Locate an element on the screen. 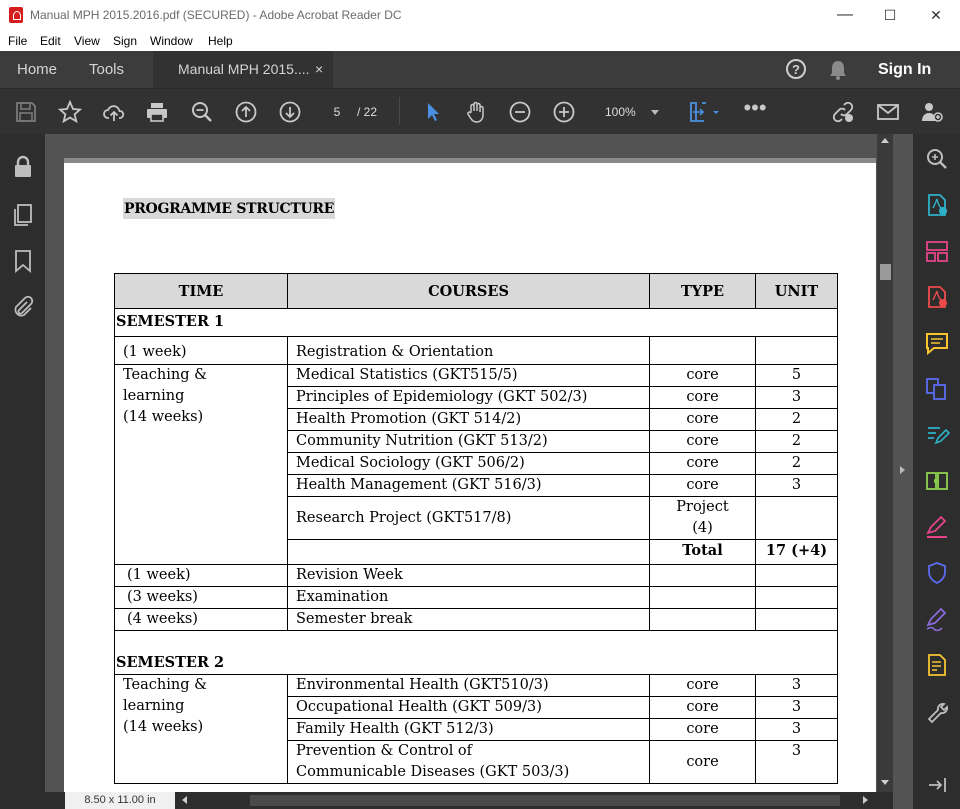 The height and width of the screenshot is (809, 960). comment-icon is located at coordinates (937, 343).